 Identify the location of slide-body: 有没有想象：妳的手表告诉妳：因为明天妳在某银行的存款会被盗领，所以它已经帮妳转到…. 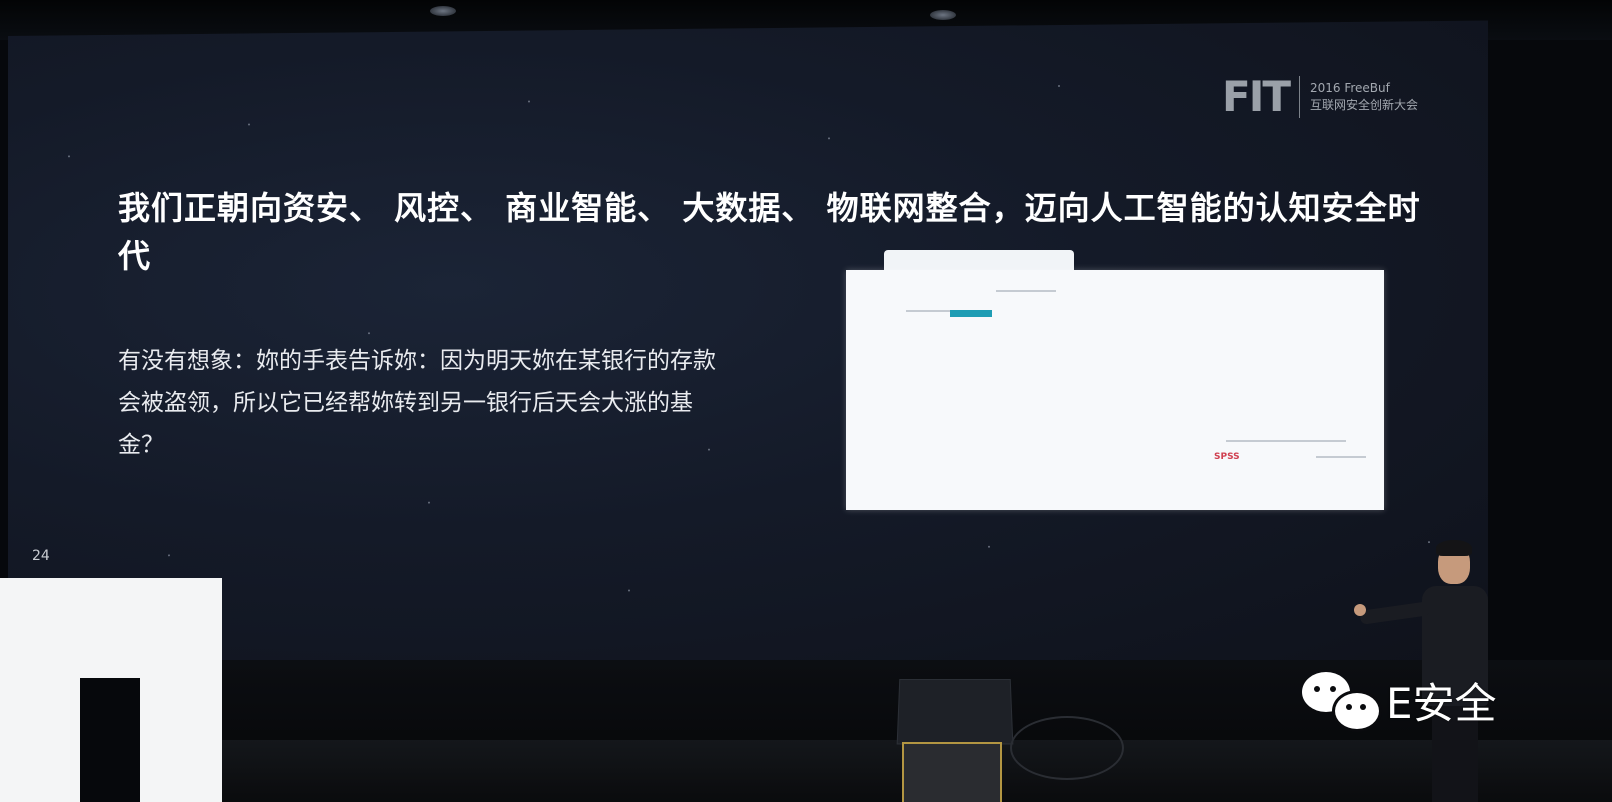
(417, 403).